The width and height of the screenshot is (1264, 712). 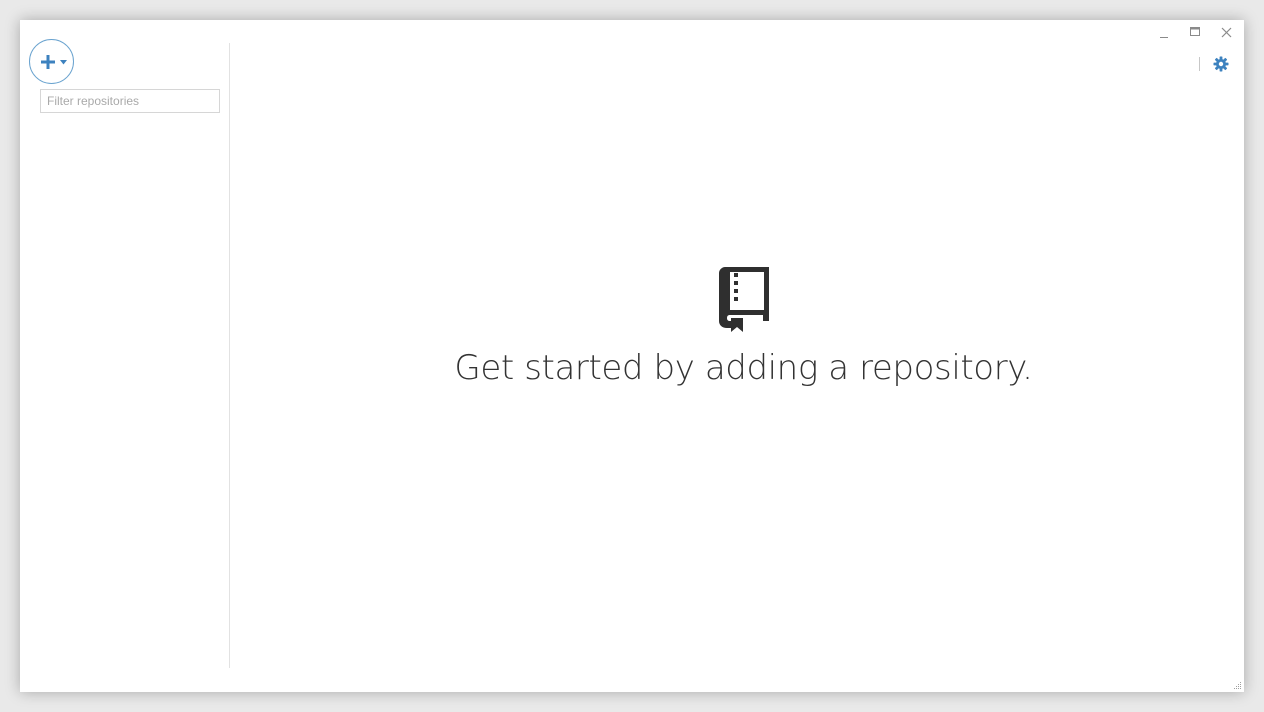 I want to click on add-repository-button, so click(x=51, y=61).